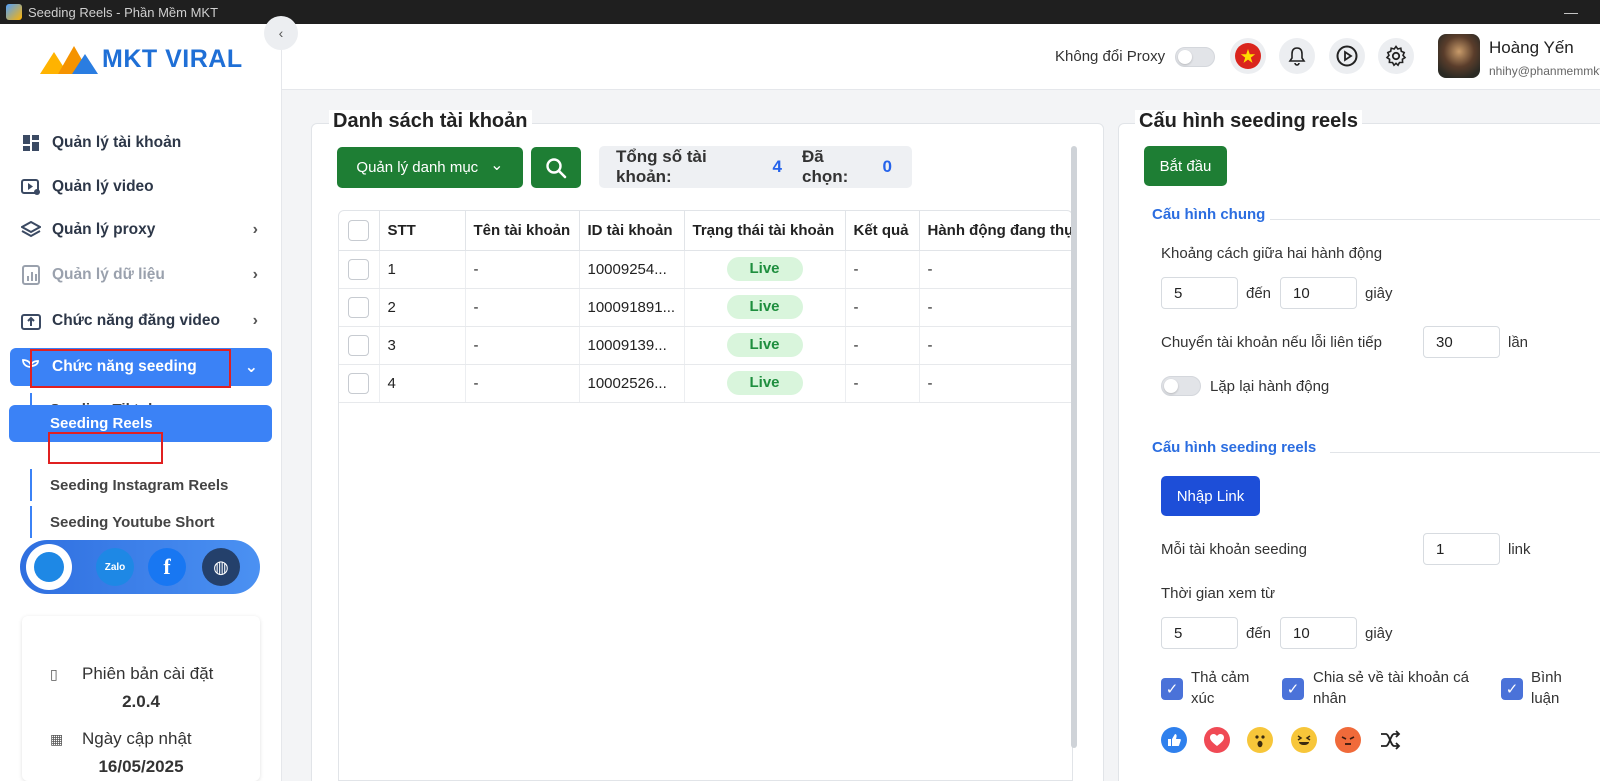  I want to click on play-circle-icon, so click(1347, 56).